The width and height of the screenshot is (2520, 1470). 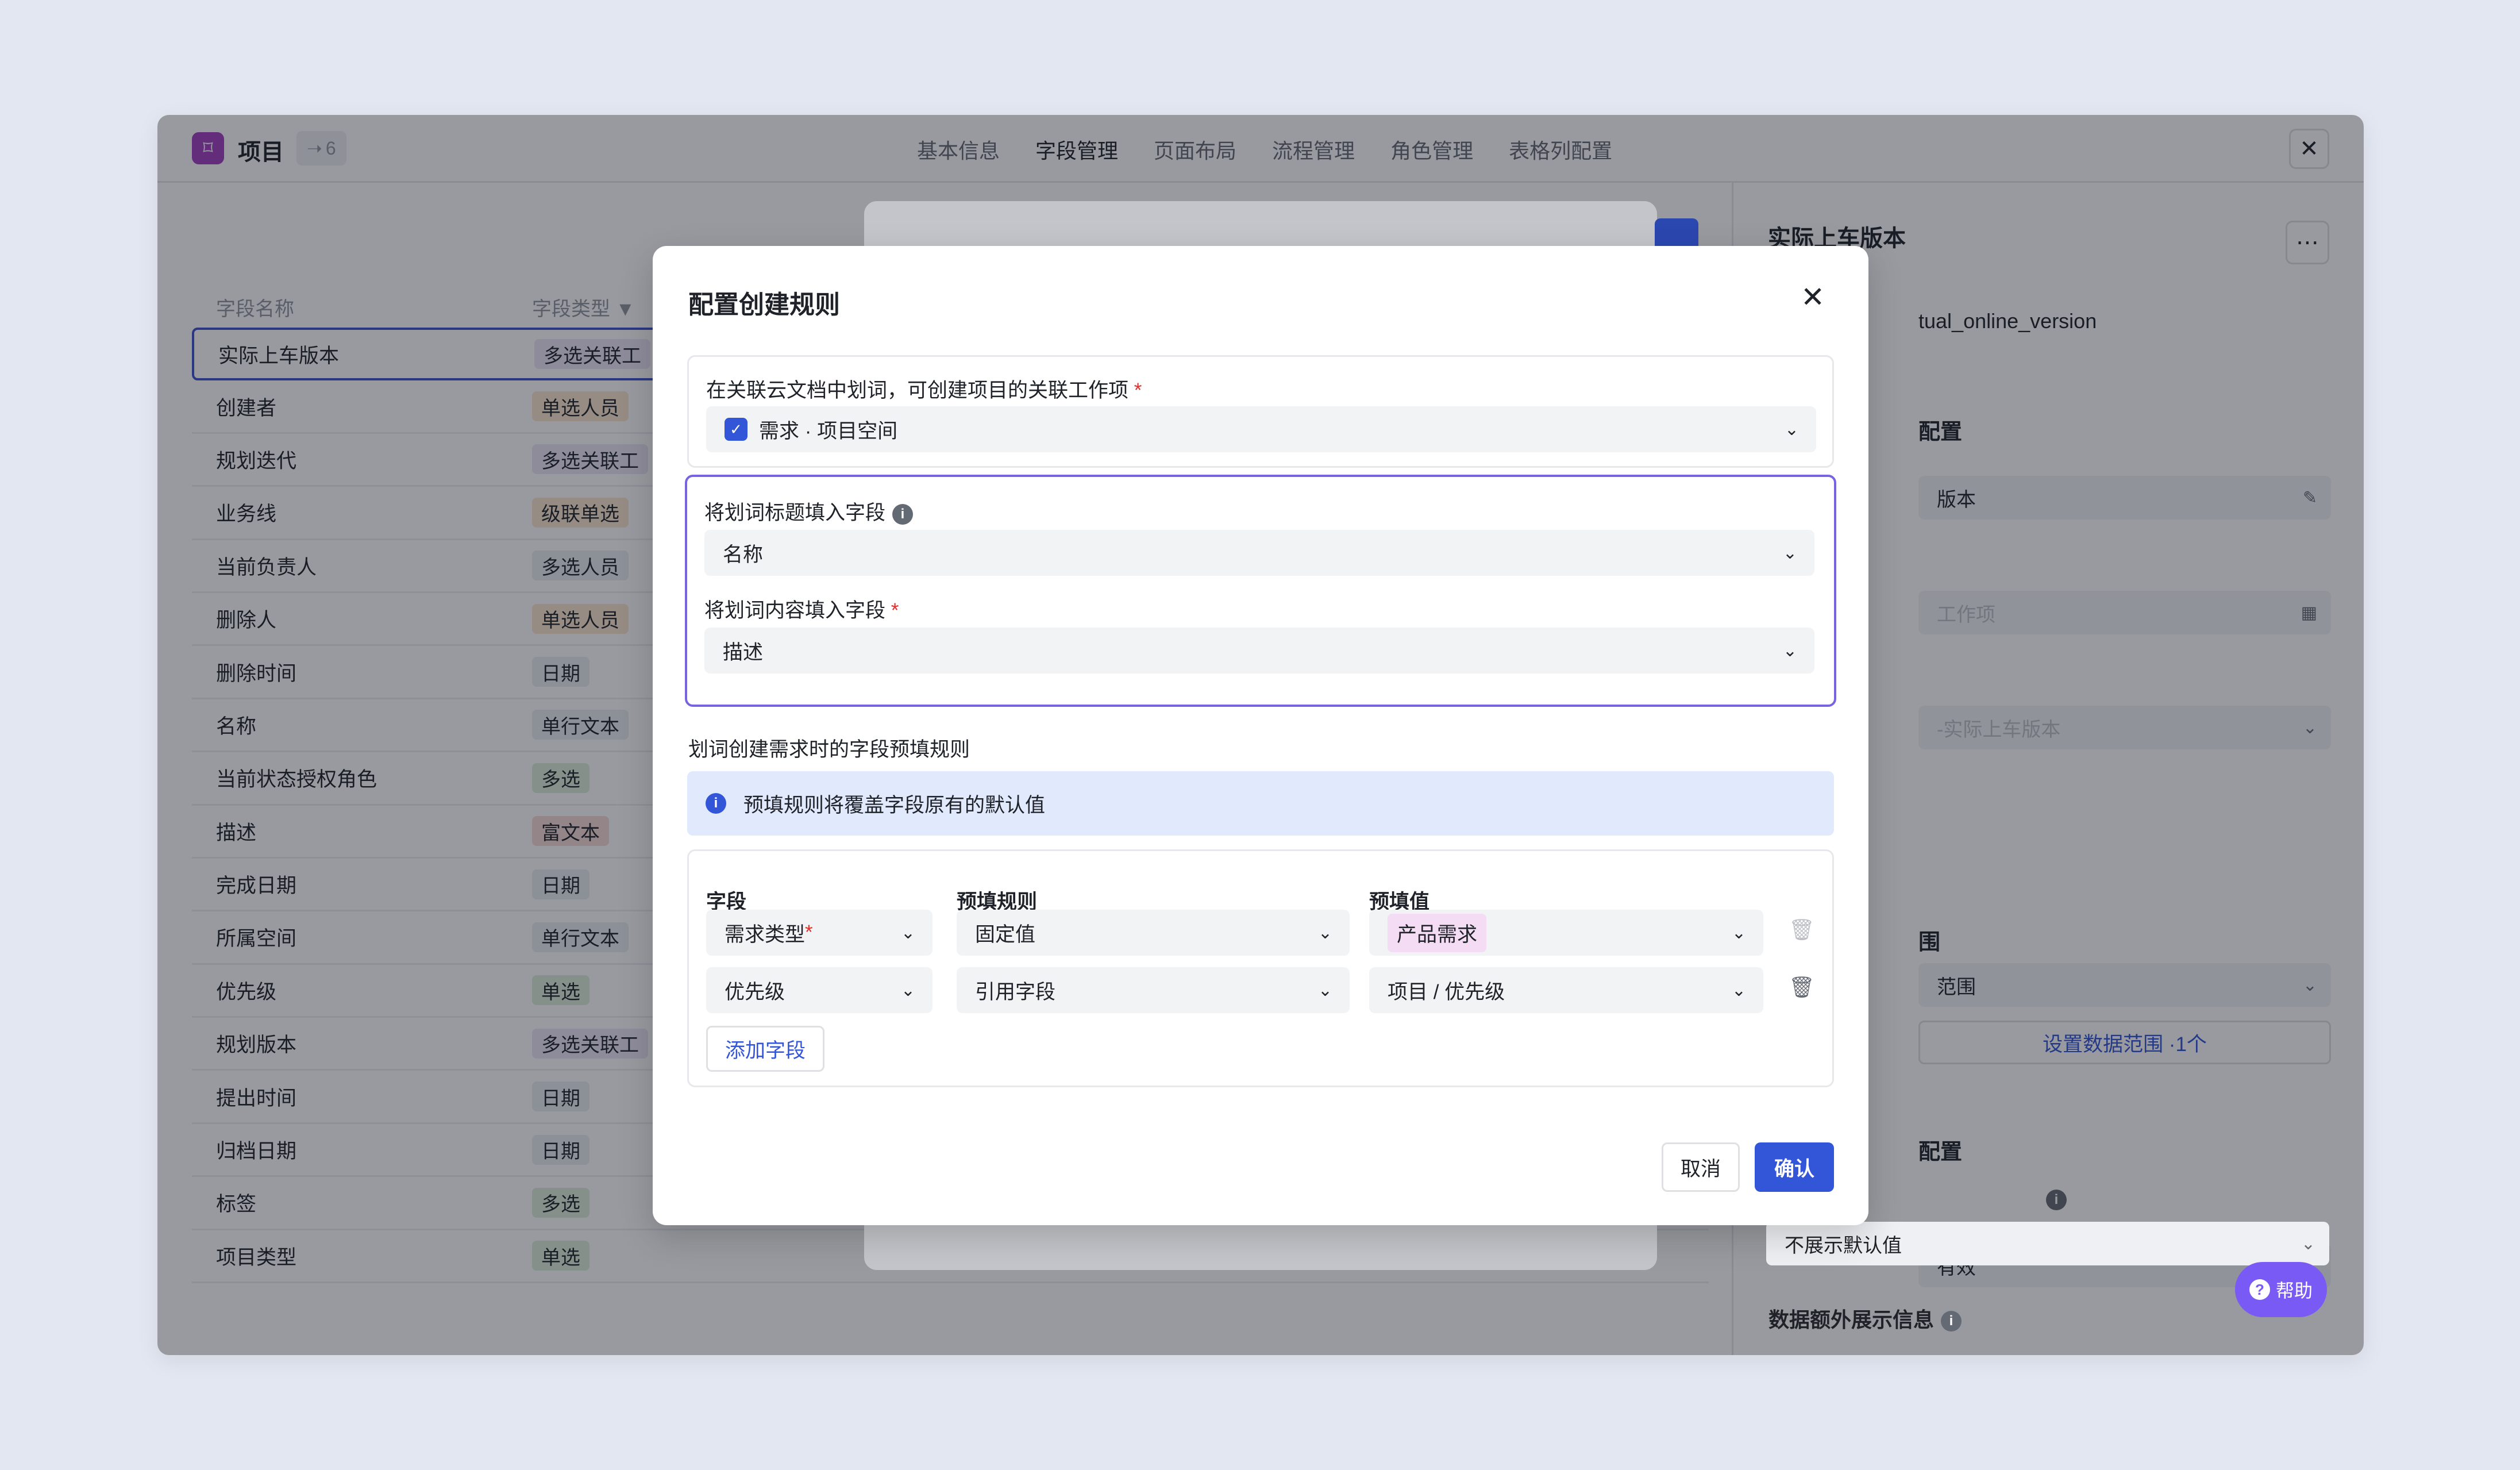 What do you see at coordinates (809, 511) in the screenshot?
I see `title-field-label: 将划词标题填入字段 i` at bounding box center [809, 511].